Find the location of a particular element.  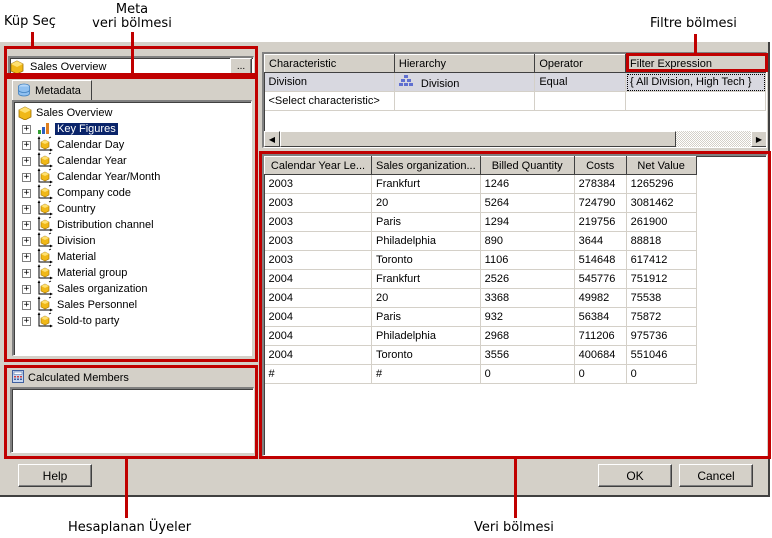

filter-column-header: Hierarchy is located at coordinates (464, 63).